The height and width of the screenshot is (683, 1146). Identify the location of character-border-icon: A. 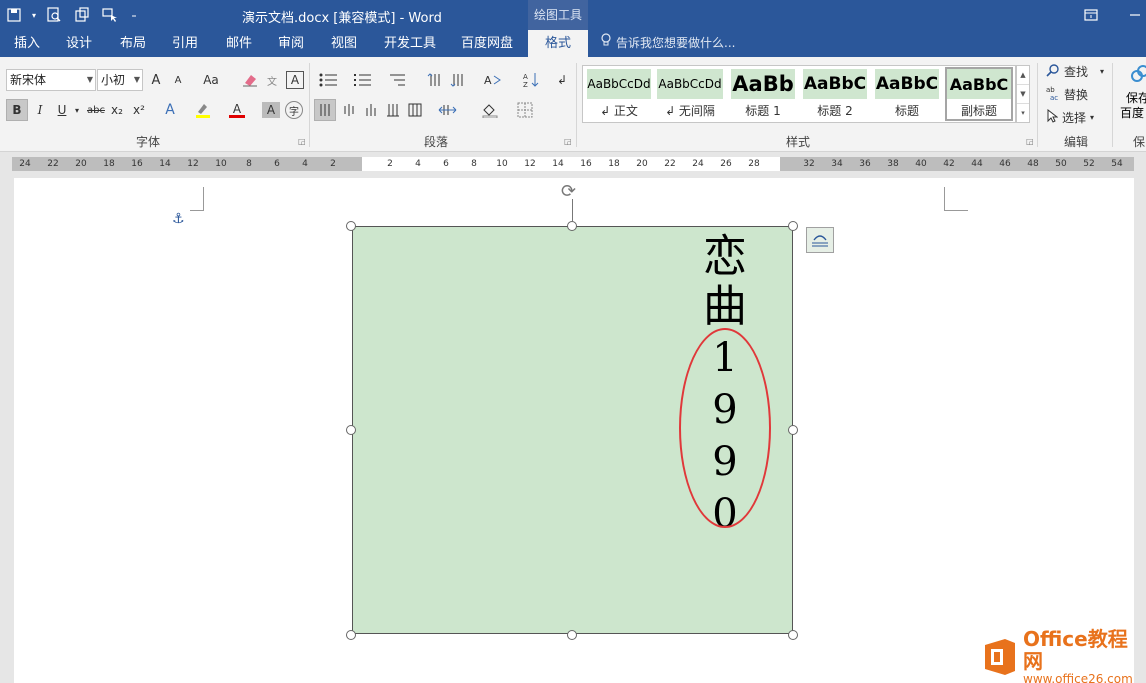
(295, 80).